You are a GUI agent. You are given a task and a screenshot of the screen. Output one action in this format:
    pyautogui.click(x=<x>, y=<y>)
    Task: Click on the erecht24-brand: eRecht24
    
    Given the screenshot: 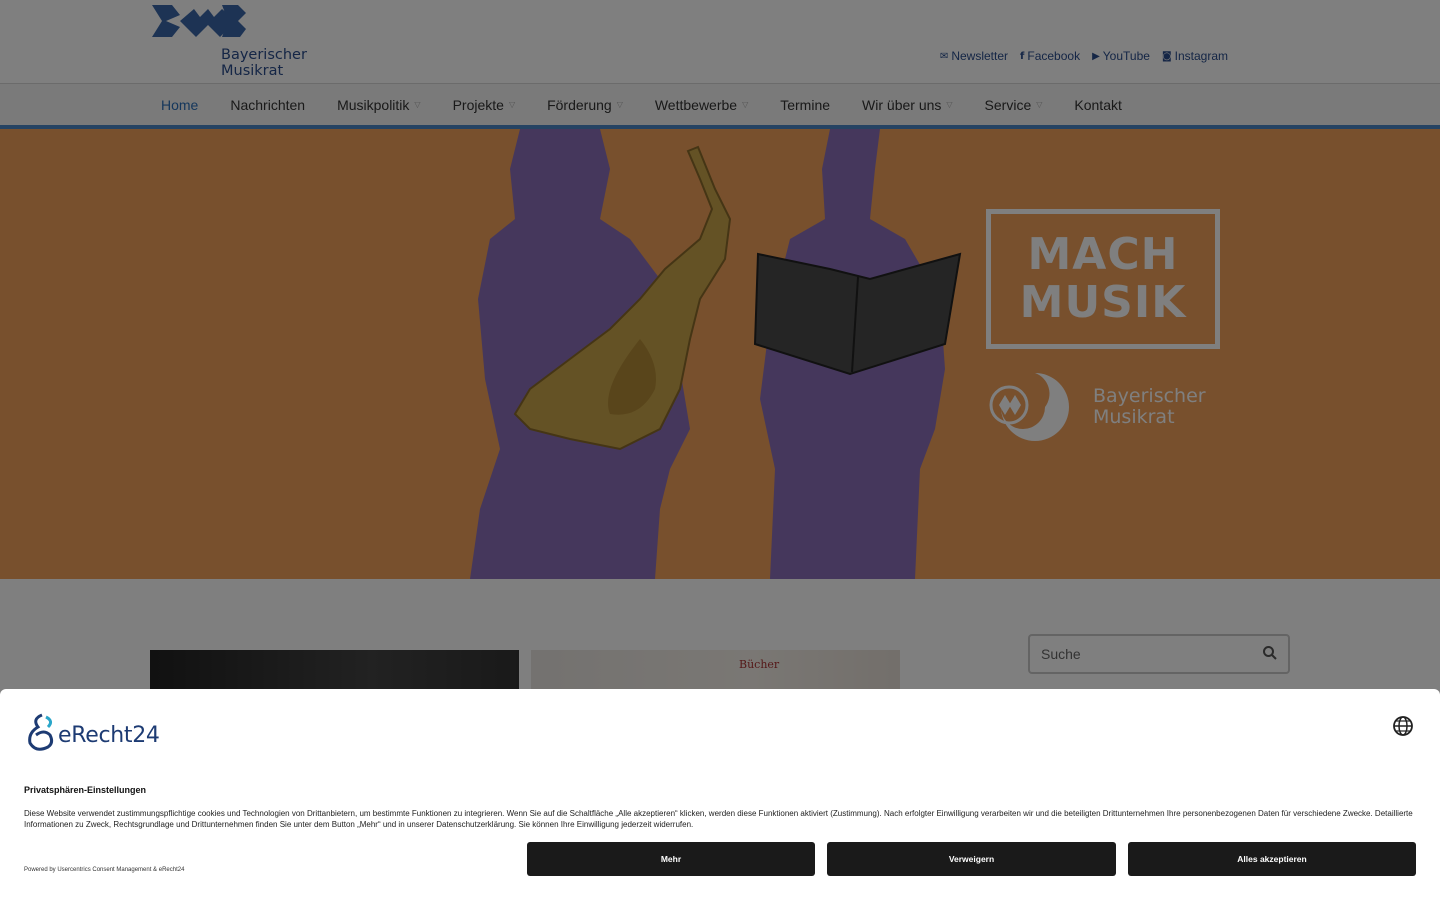 What is the action you would take?
    pyautogui.click(x=109, y=735)
    